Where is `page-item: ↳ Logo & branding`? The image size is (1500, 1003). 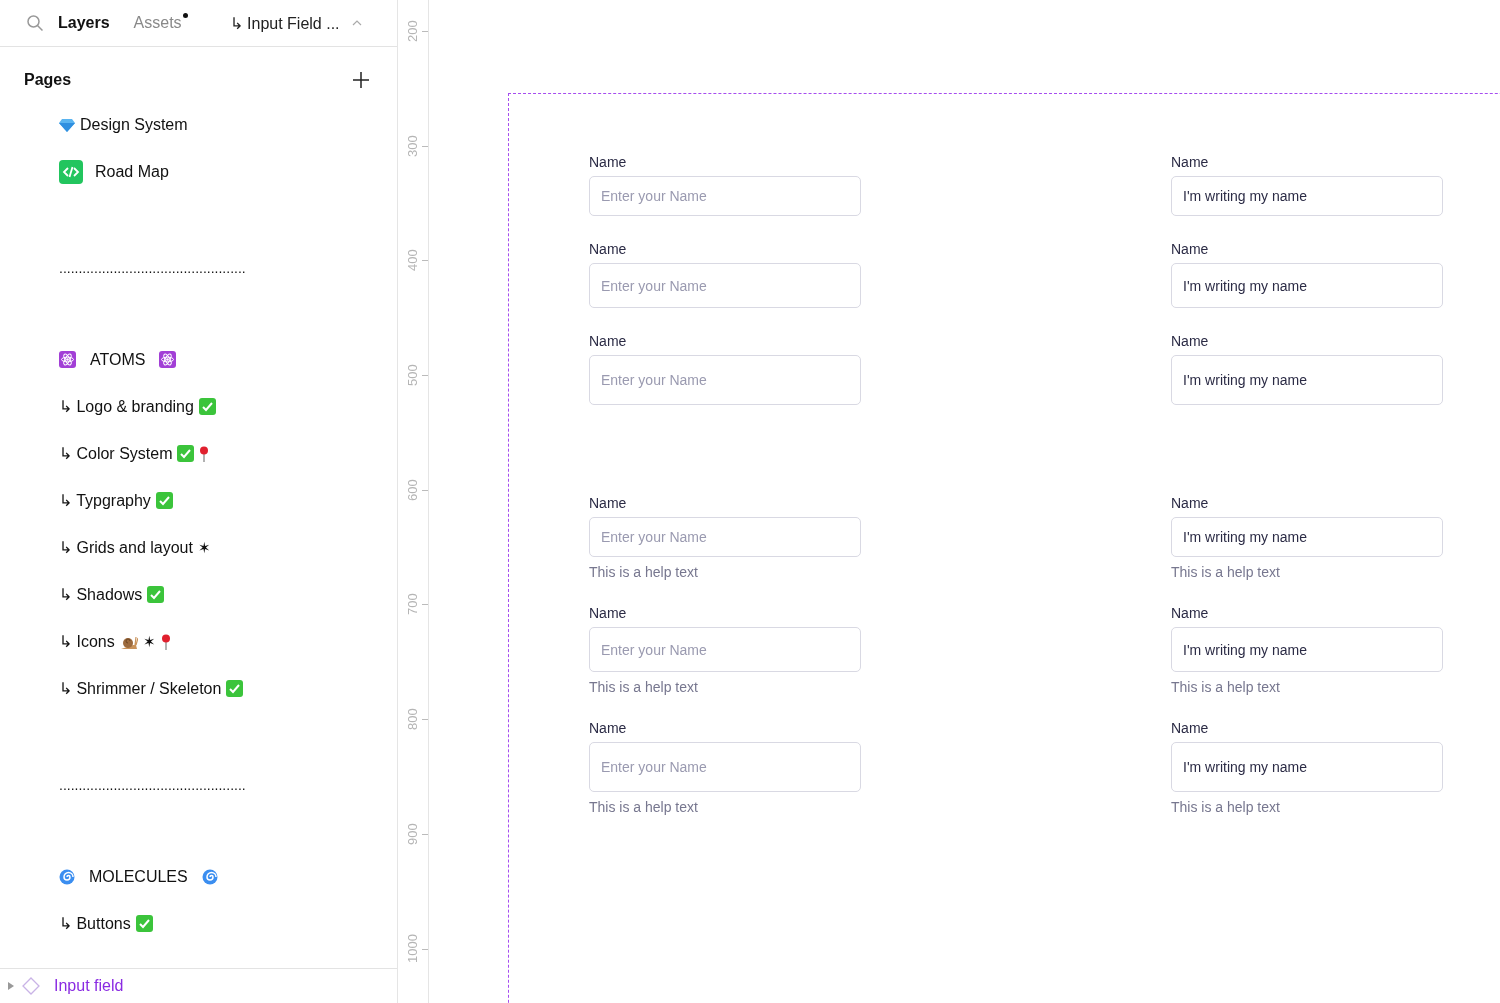
page-item: ↳ Logo & branding is located at coordinates (228, 406).